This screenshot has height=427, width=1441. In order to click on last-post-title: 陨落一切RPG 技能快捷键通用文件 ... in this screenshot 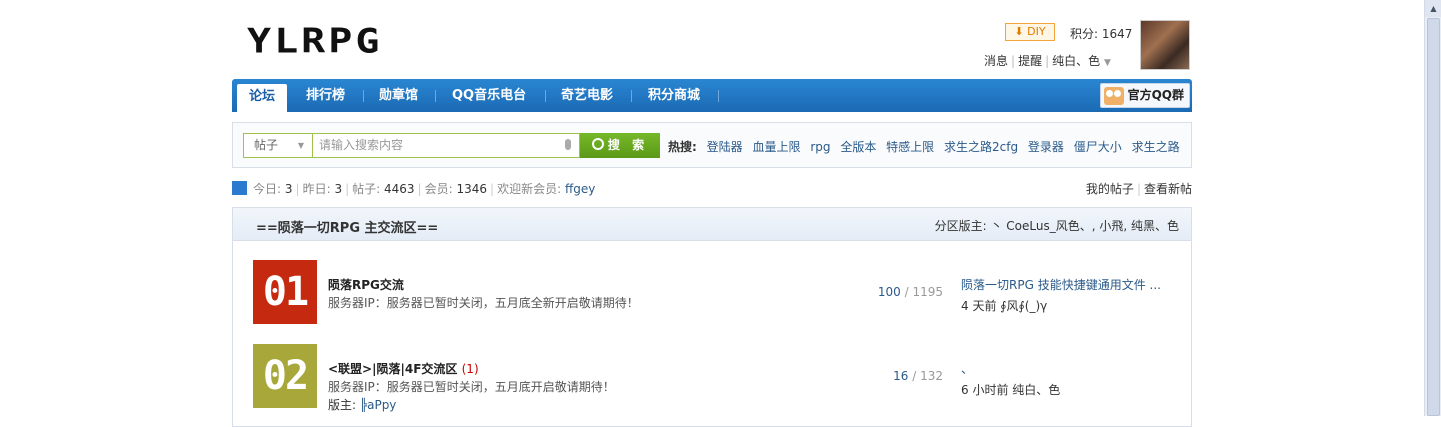, I will do `click(1061, 284)`.